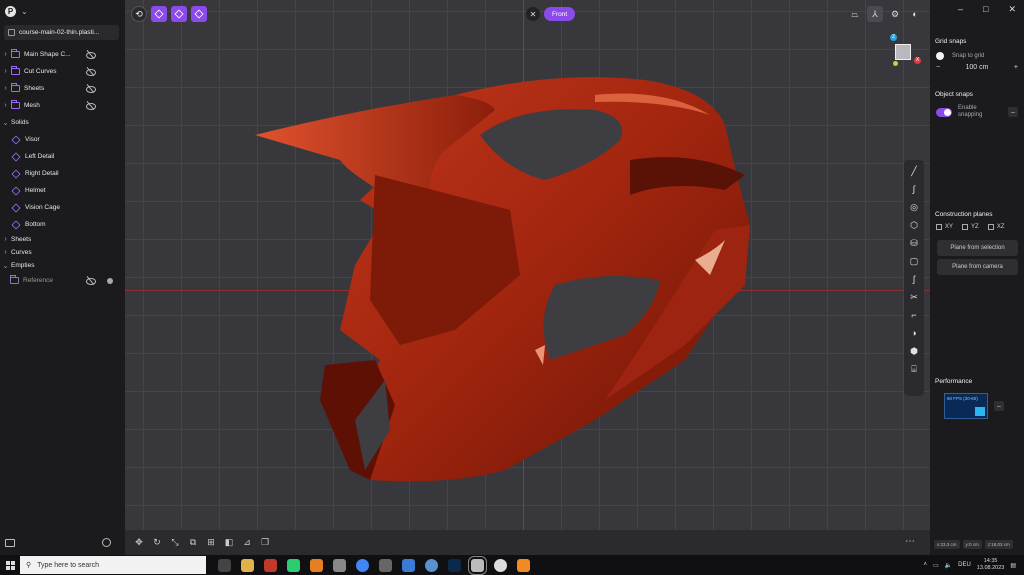 The height and width of the screenshot is (575, 1024). I want to click on outliner-solid-helmet: Helmet, so click(61, 190).